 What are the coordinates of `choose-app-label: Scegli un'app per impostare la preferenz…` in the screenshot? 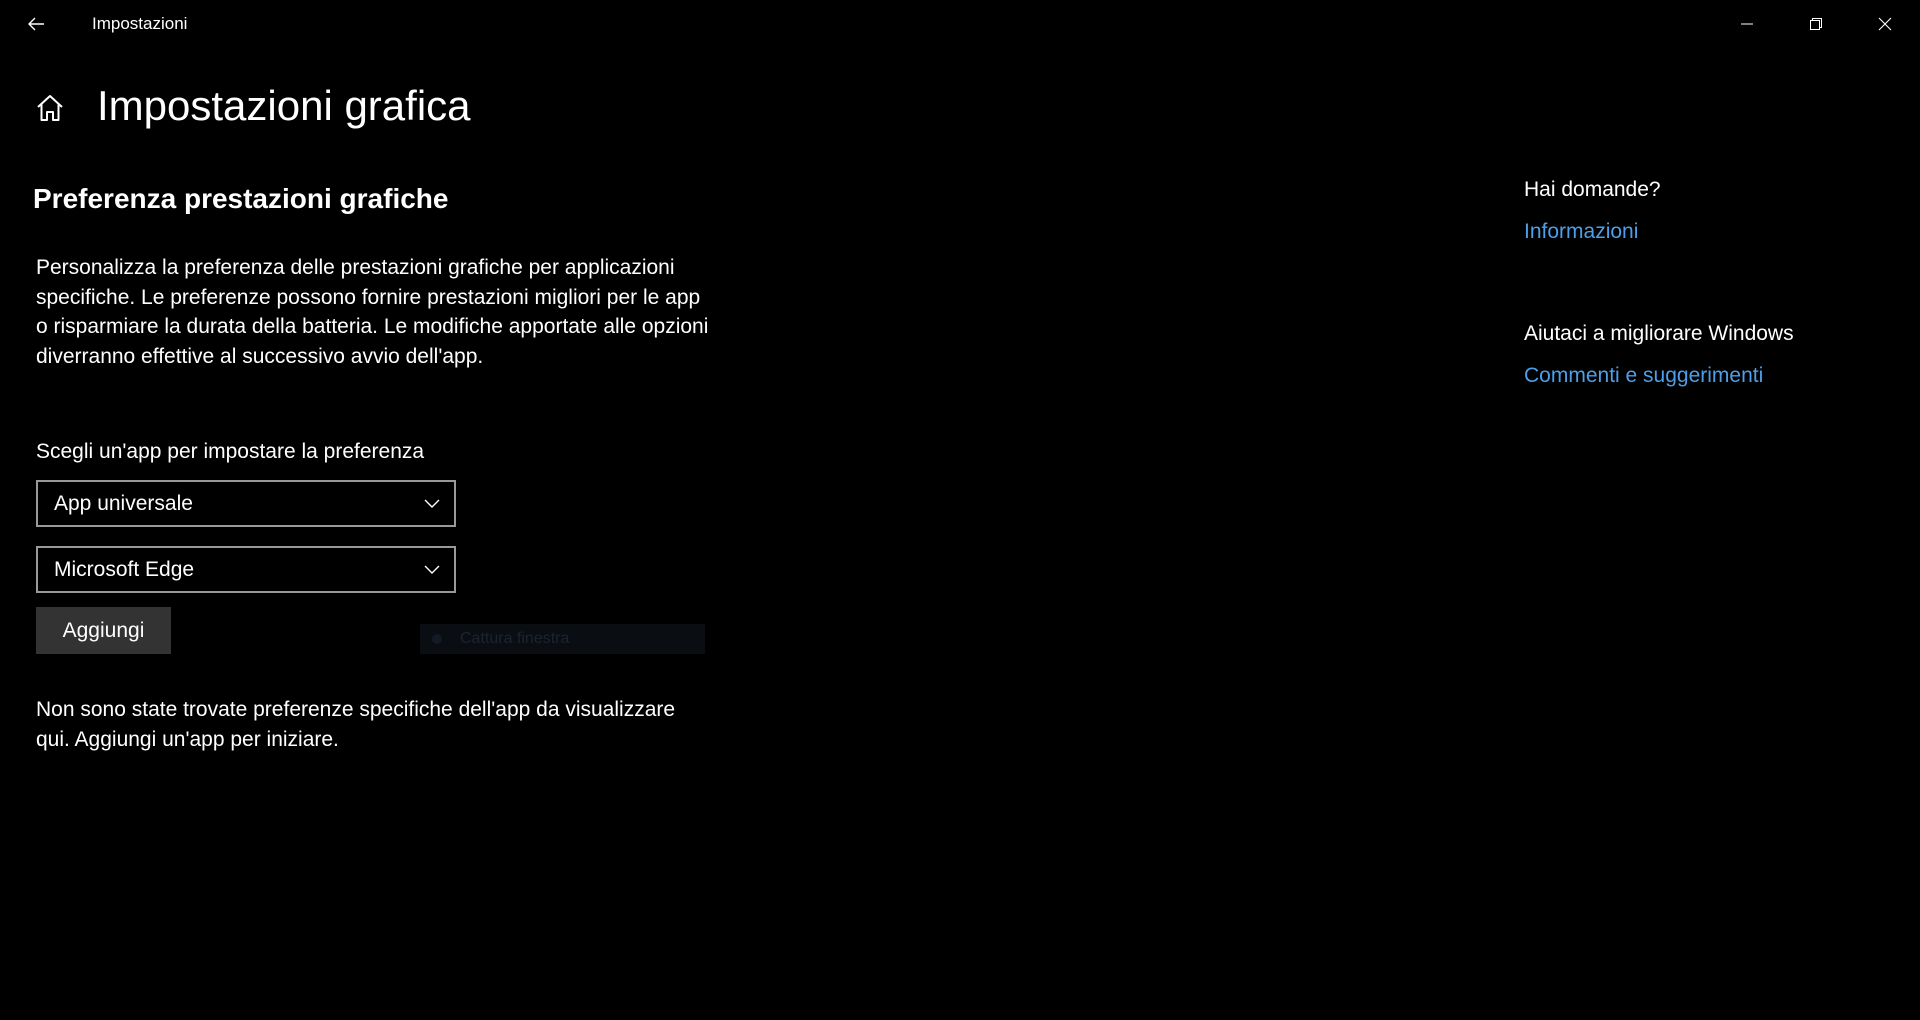 It's located at (230, 451).